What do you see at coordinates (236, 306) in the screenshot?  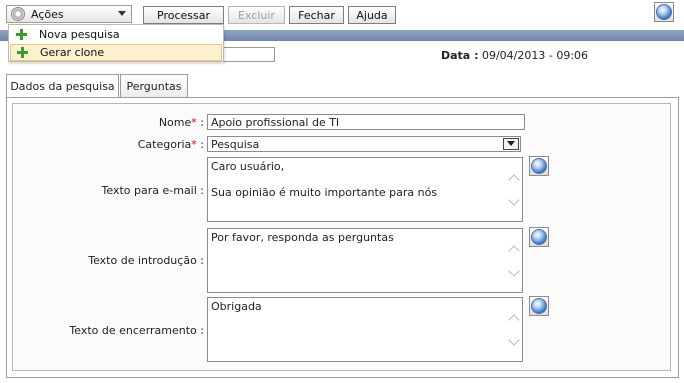 I see `textarea-line: Obrigada` at bounding box center [236, 306].